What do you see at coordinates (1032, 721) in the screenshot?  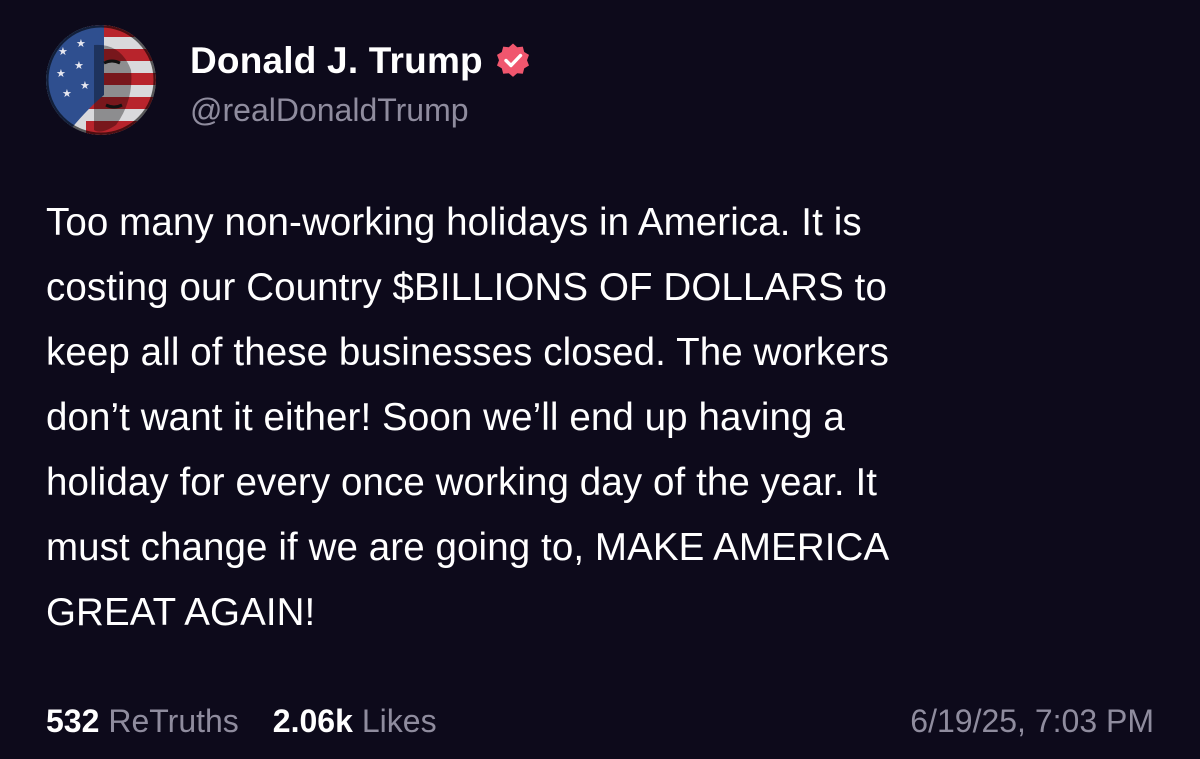 I see `post-timestamp: 6/19/25, 7:03 PM` at bounding box center [1032, 721].